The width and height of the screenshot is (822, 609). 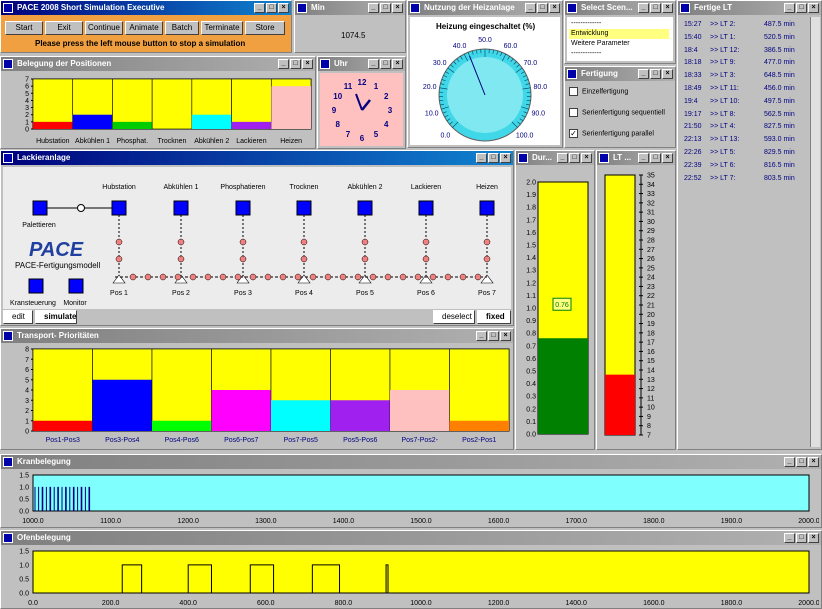 What do you see at coordinates (649, 436) in the screenshot?
I see `y-tick-label: 7` at bounding box center [649, 436].